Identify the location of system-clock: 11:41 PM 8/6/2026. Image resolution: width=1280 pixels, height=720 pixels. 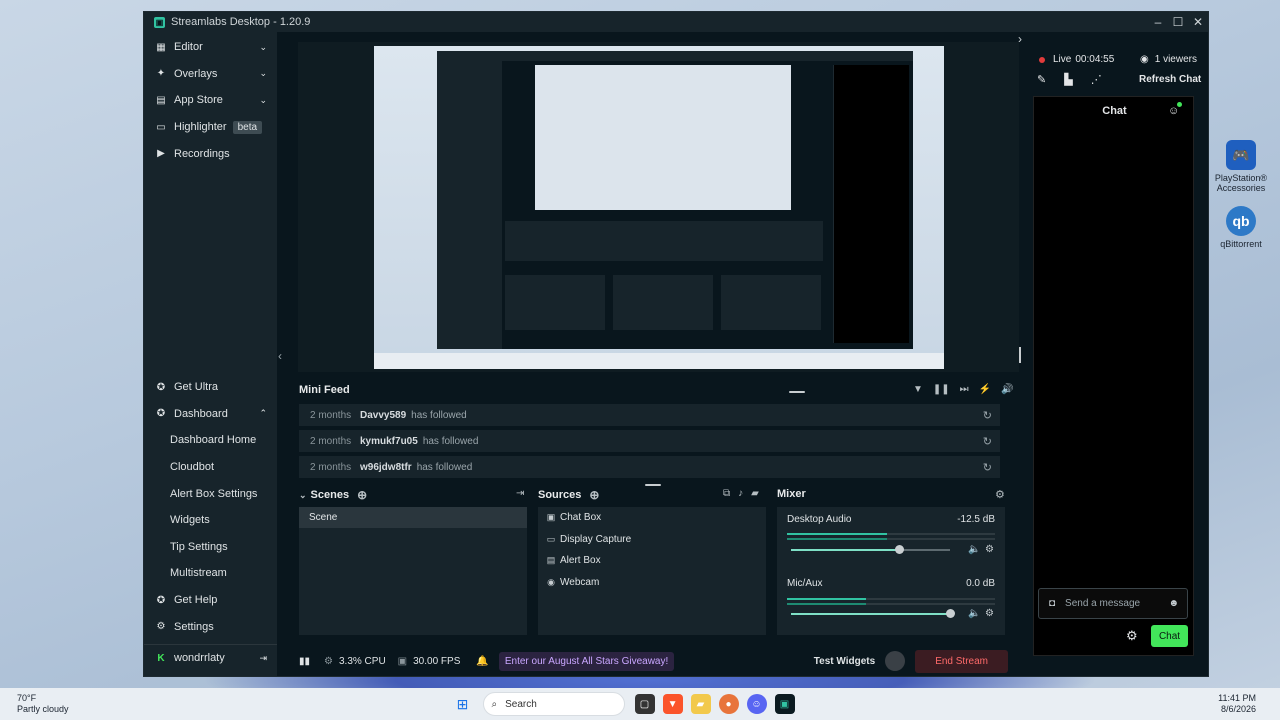
(1237, 704).